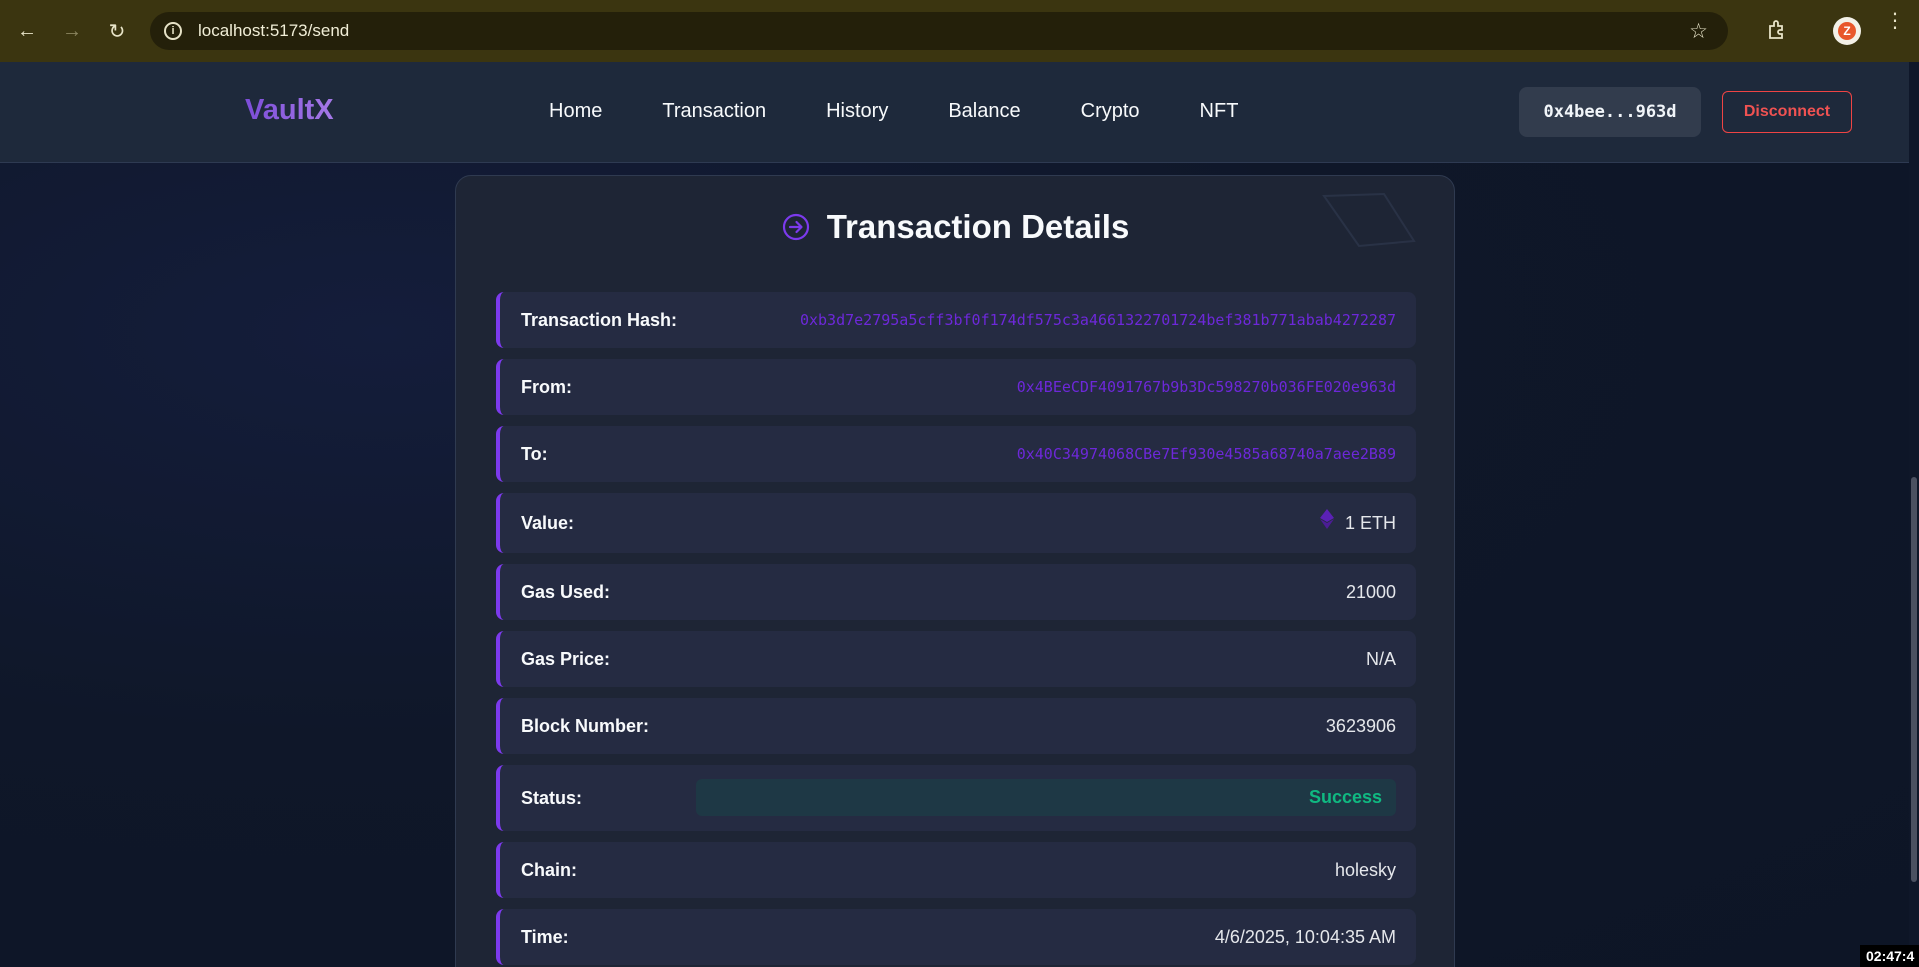 The width and height of the screenshot is (1919, 967). Describe the element at coordinates (1895, 21) in the screenshot. I see `browser-menu-icon: ⋮` at that location.